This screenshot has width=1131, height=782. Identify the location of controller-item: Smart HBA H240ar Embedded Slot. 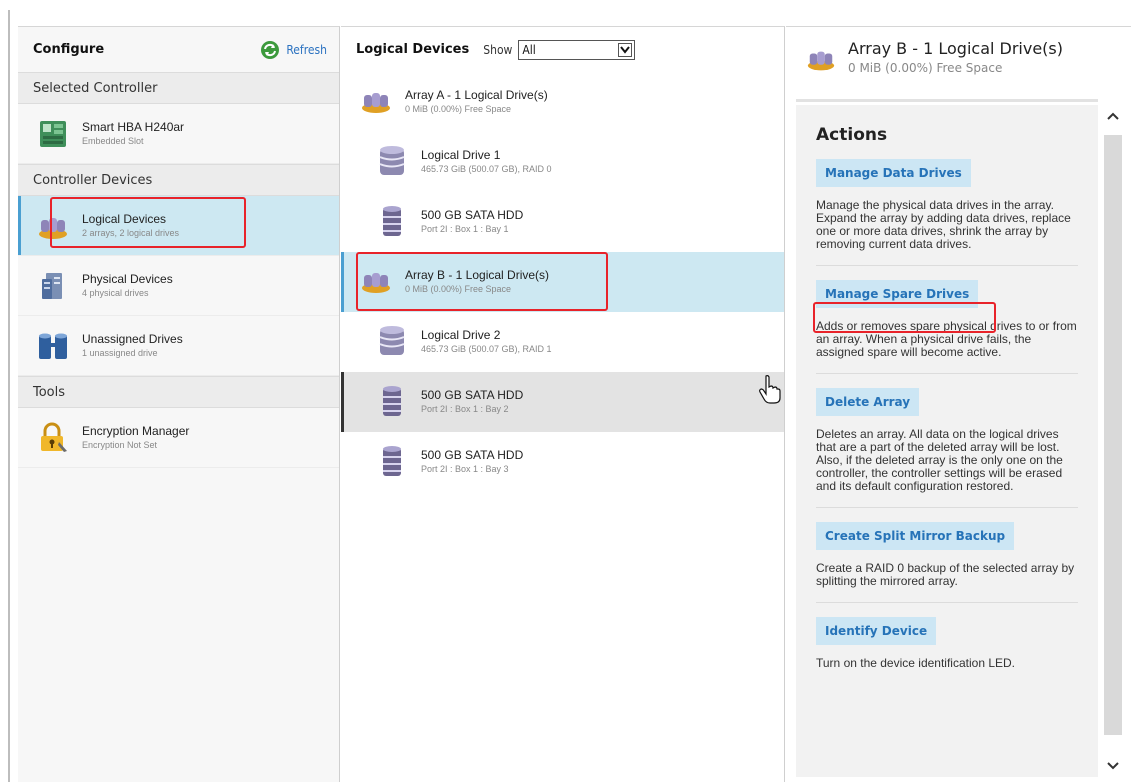
(178, 134).